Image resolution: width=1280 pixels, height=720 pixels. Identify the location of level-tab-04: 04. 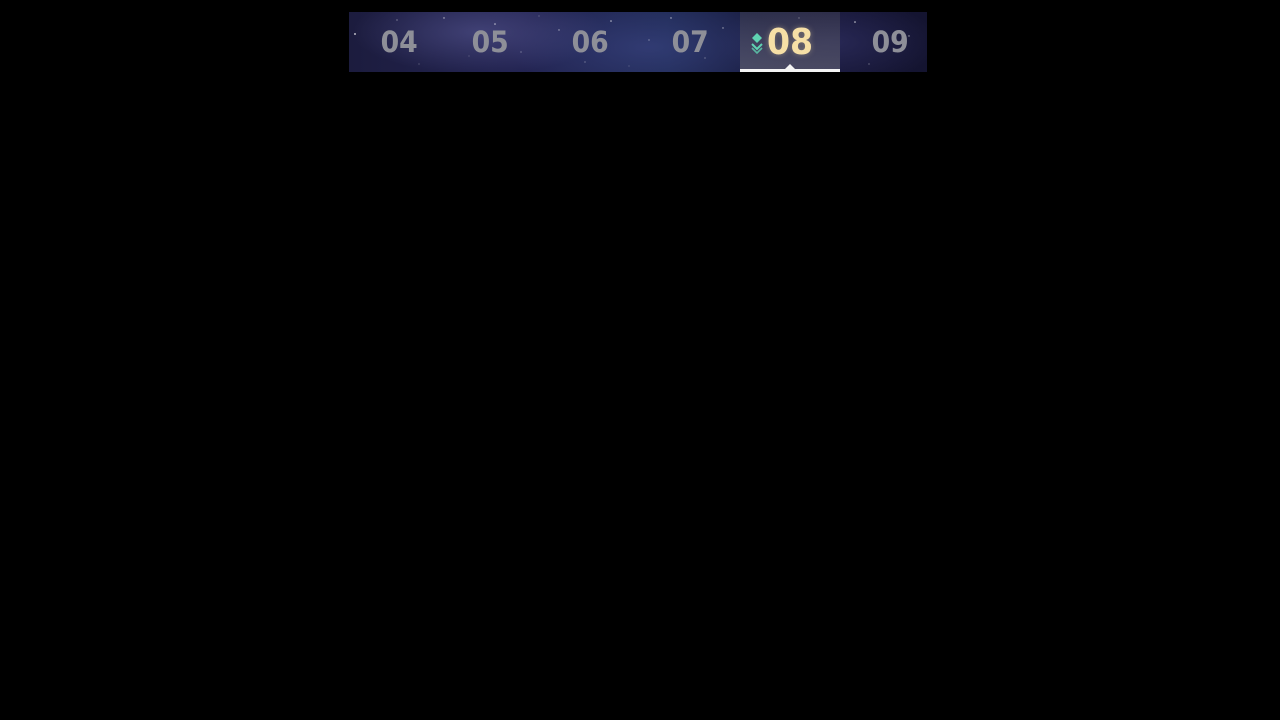
(399, 42).